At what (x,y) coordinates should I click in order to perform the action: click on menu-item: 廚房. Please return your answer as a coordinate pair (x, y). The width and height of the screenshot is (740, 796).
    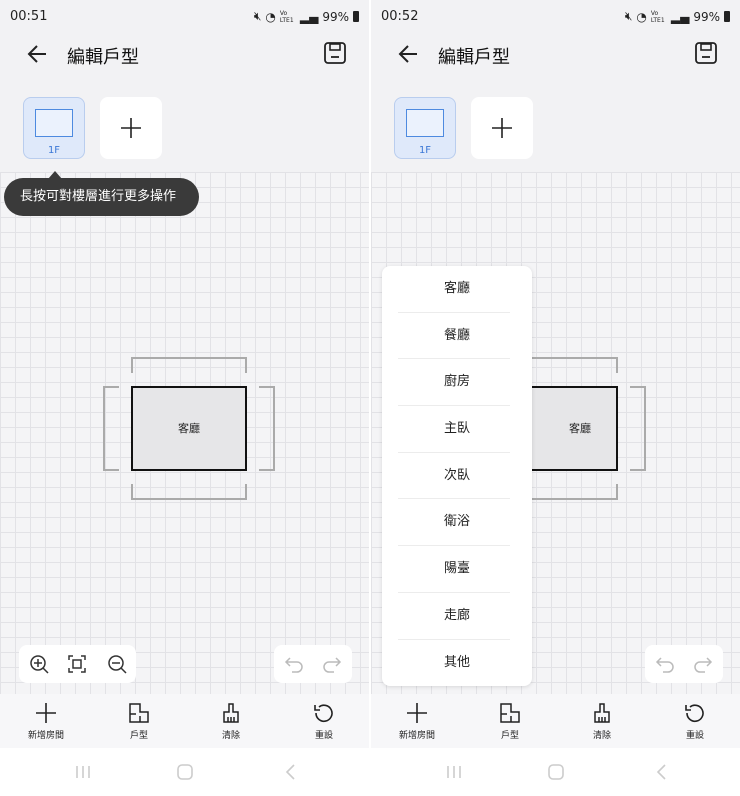
    Looking at the image, I should click on (457, 382).